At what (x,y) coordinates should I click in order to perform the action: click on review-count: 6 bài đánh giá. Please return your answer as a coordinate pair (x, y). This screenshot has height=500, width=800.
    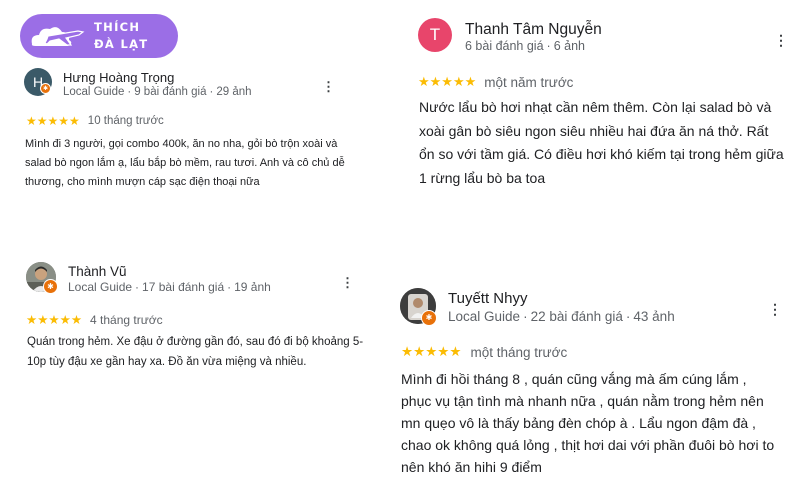
    Looking at the image, I should click on (504, 46).